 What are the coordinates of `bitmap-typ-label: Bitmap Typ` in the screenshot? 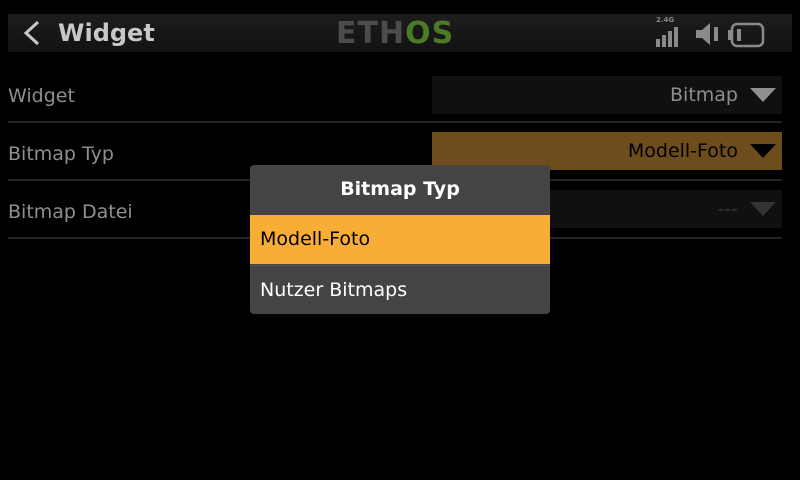 It's located at (61, 154).